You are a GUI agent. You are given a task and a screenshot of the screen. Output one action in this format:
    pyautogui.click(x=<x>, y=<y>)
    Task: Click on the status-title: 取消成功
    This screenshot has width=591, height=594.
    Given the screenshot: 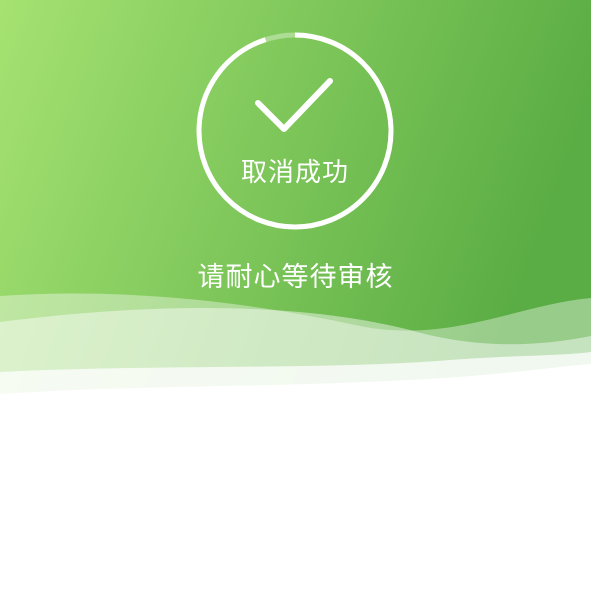 What is the action you would take?
    pyautogui.click(x=294, y=173)
    